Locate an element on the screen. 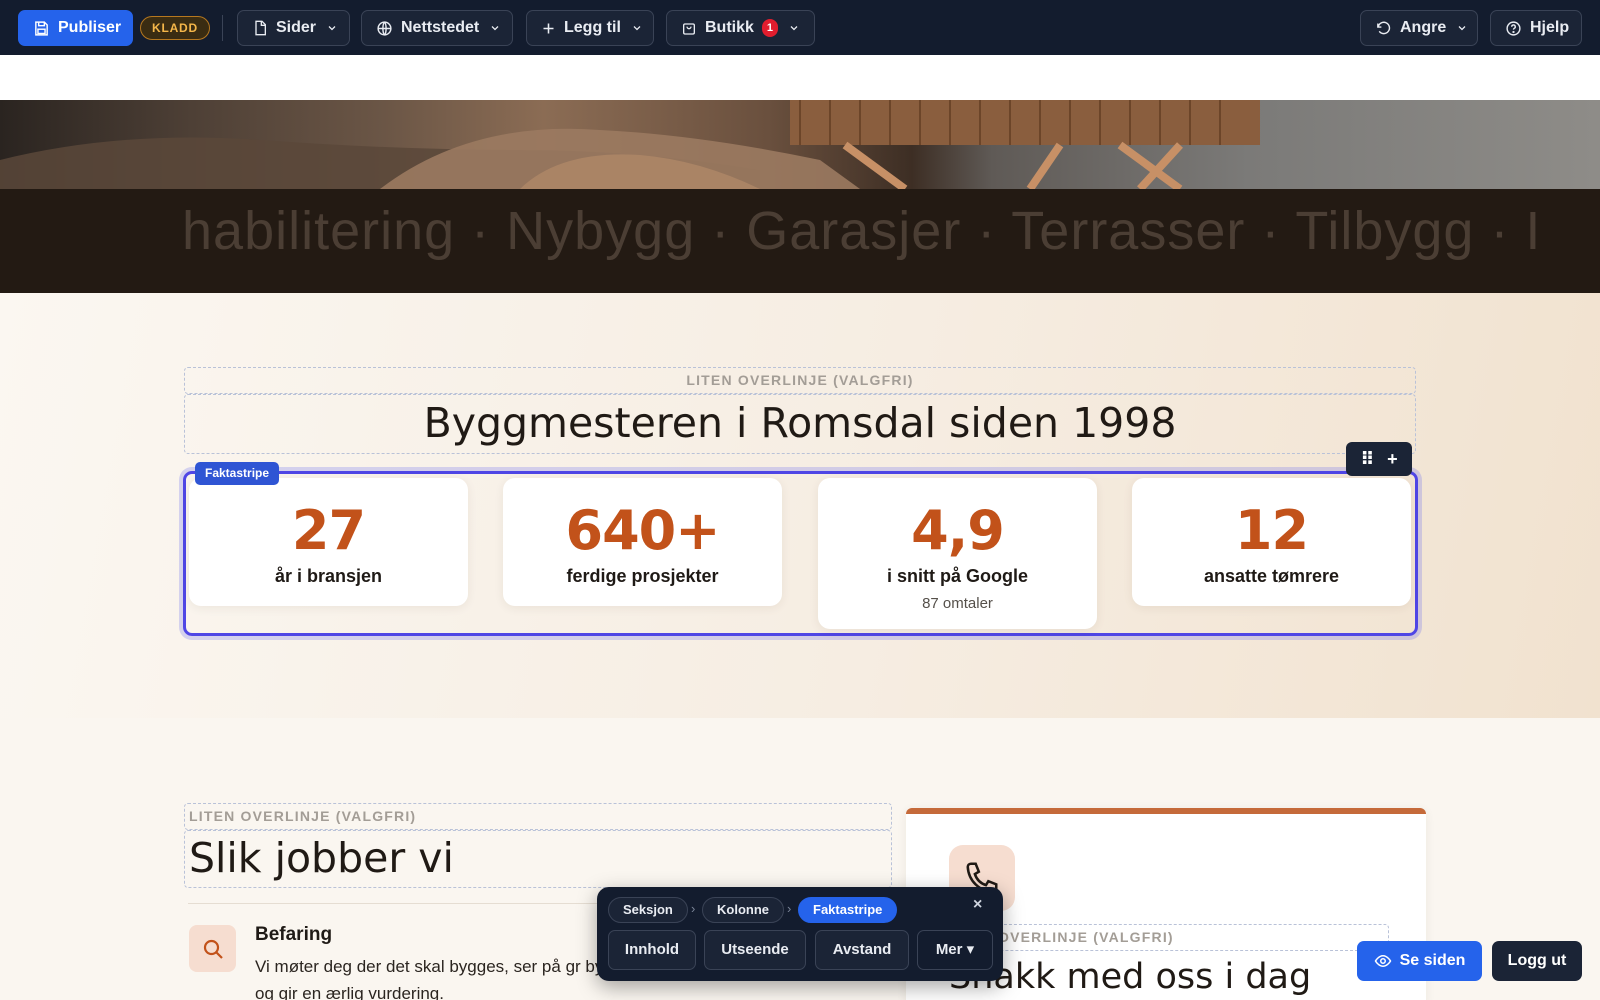  fact-value: 640+ is located at coordinates (643, 530).